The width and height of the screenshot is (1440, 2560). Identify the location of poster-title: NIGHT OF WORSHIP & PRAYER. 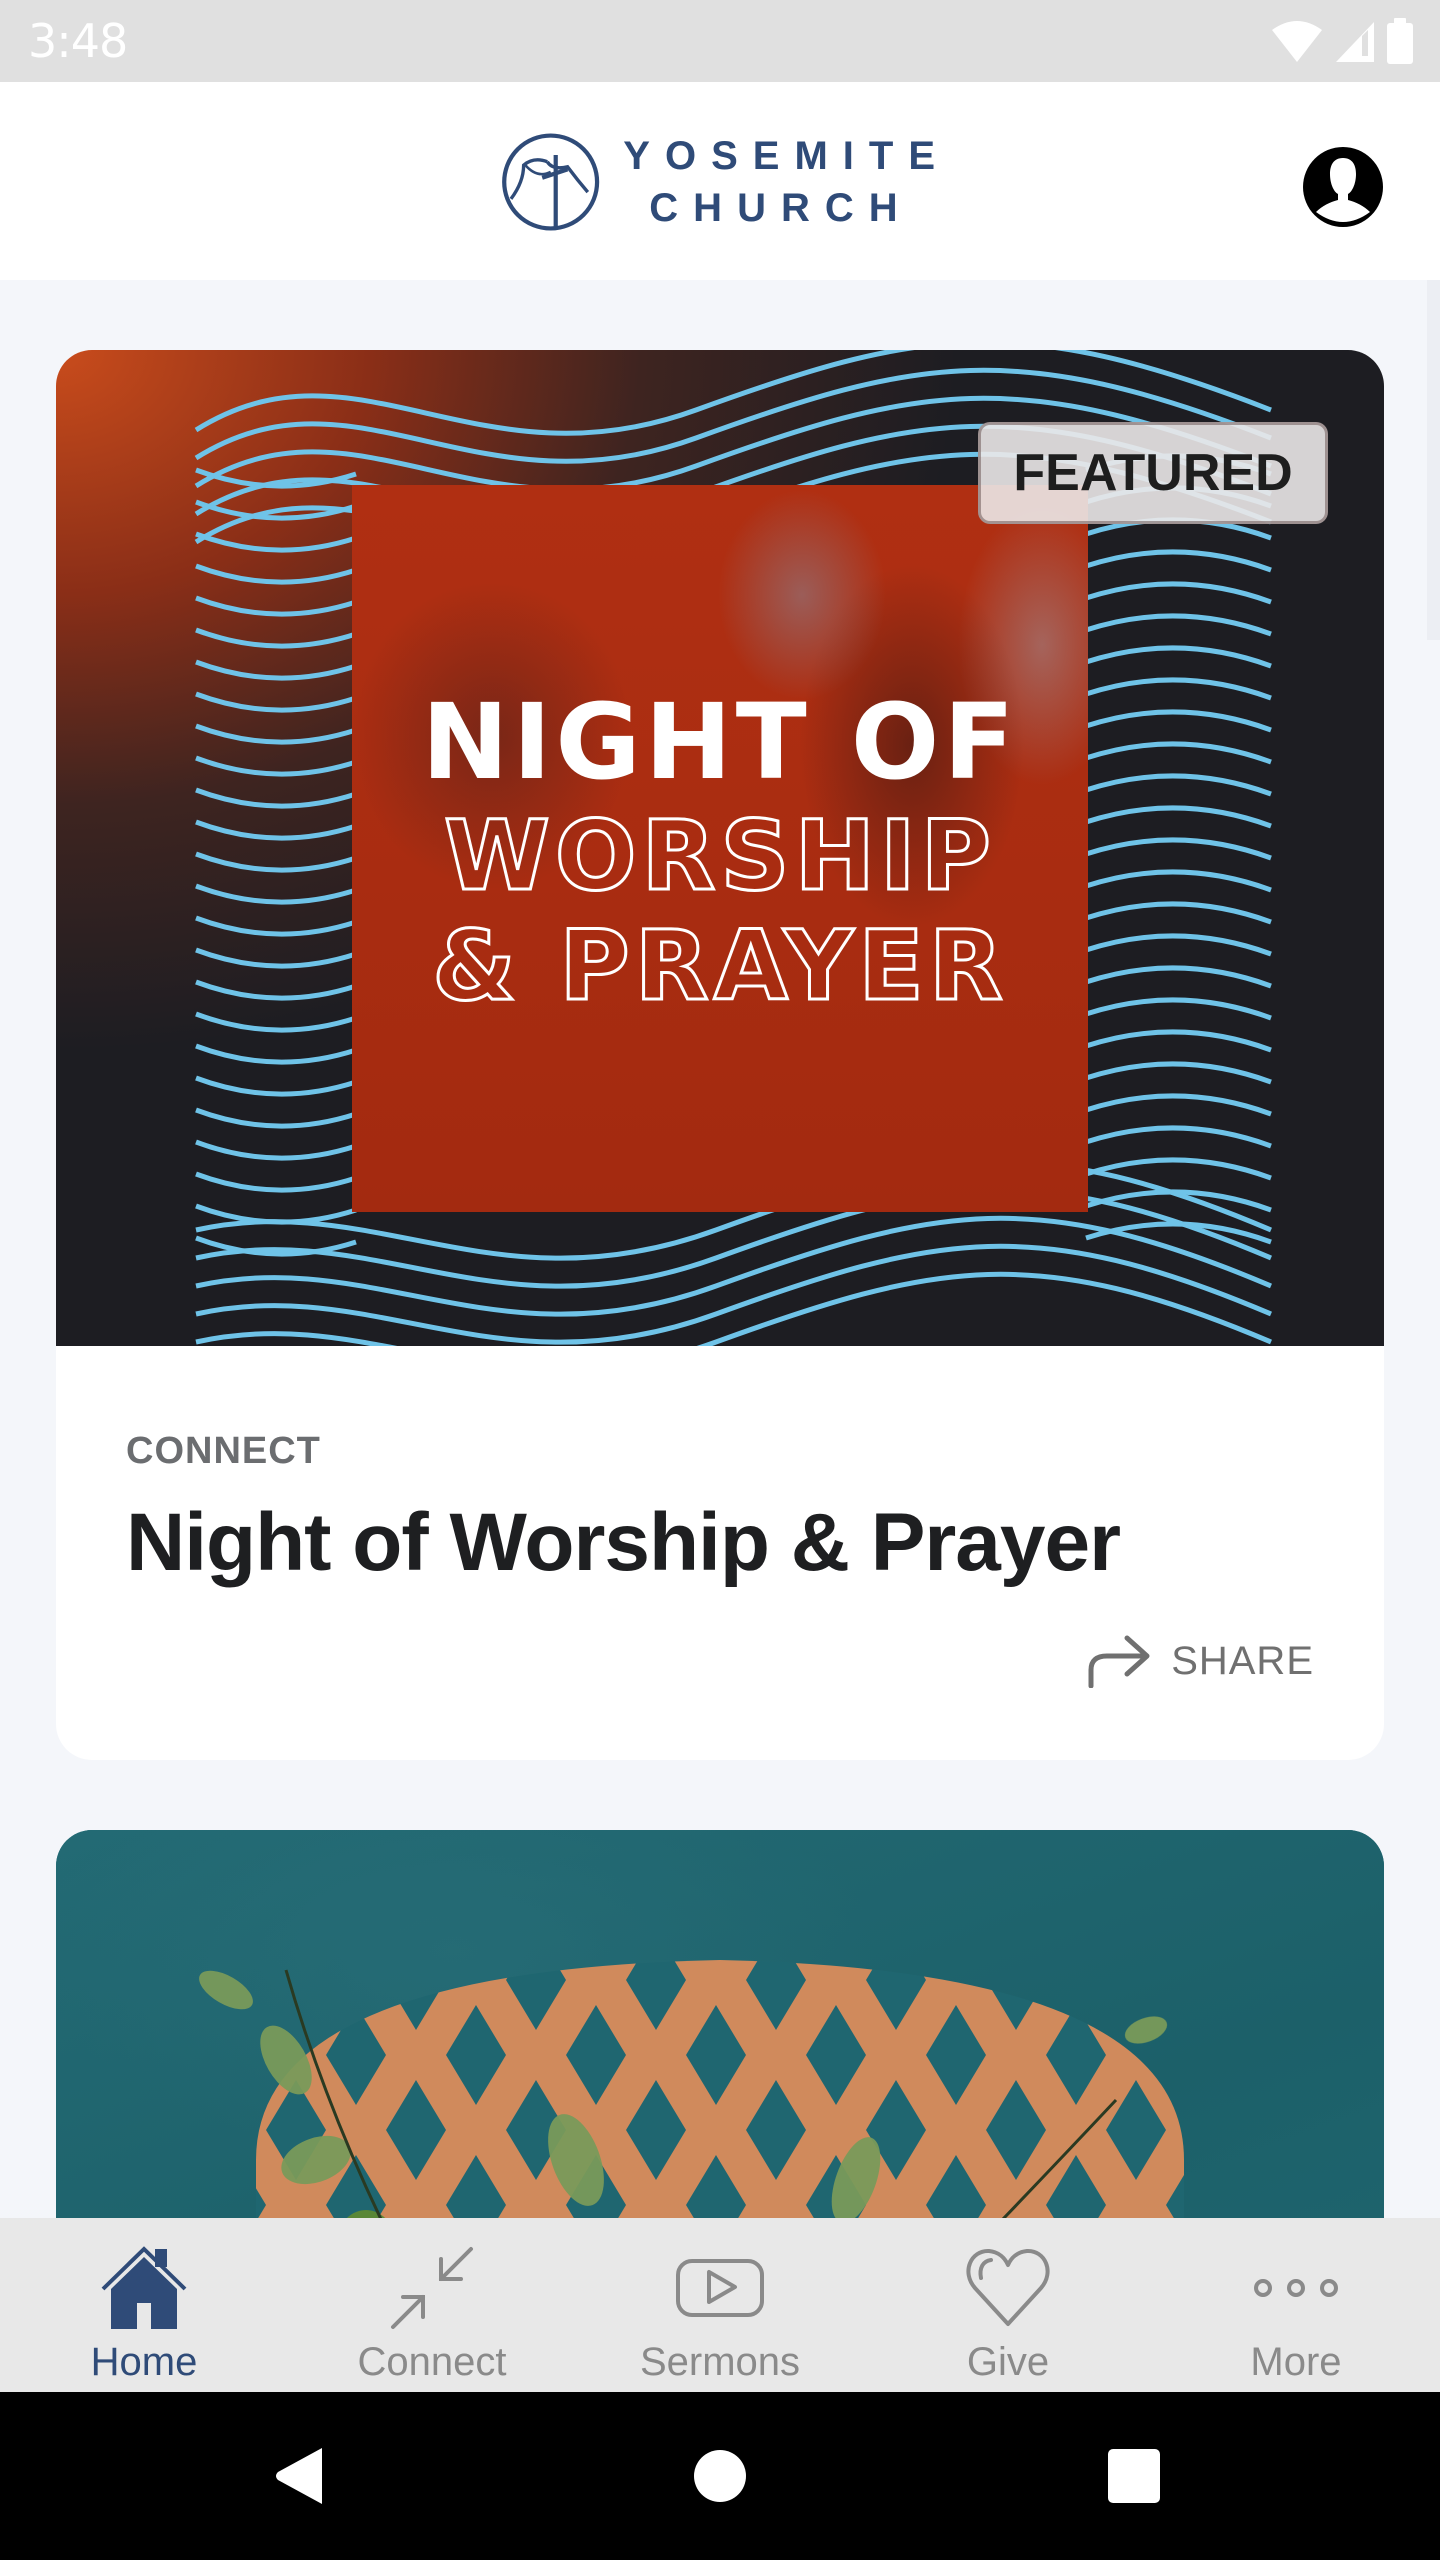
(720, 851).